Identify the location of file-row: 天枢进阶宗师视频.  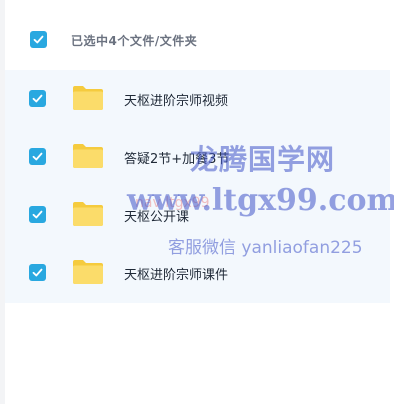
(197, 99).